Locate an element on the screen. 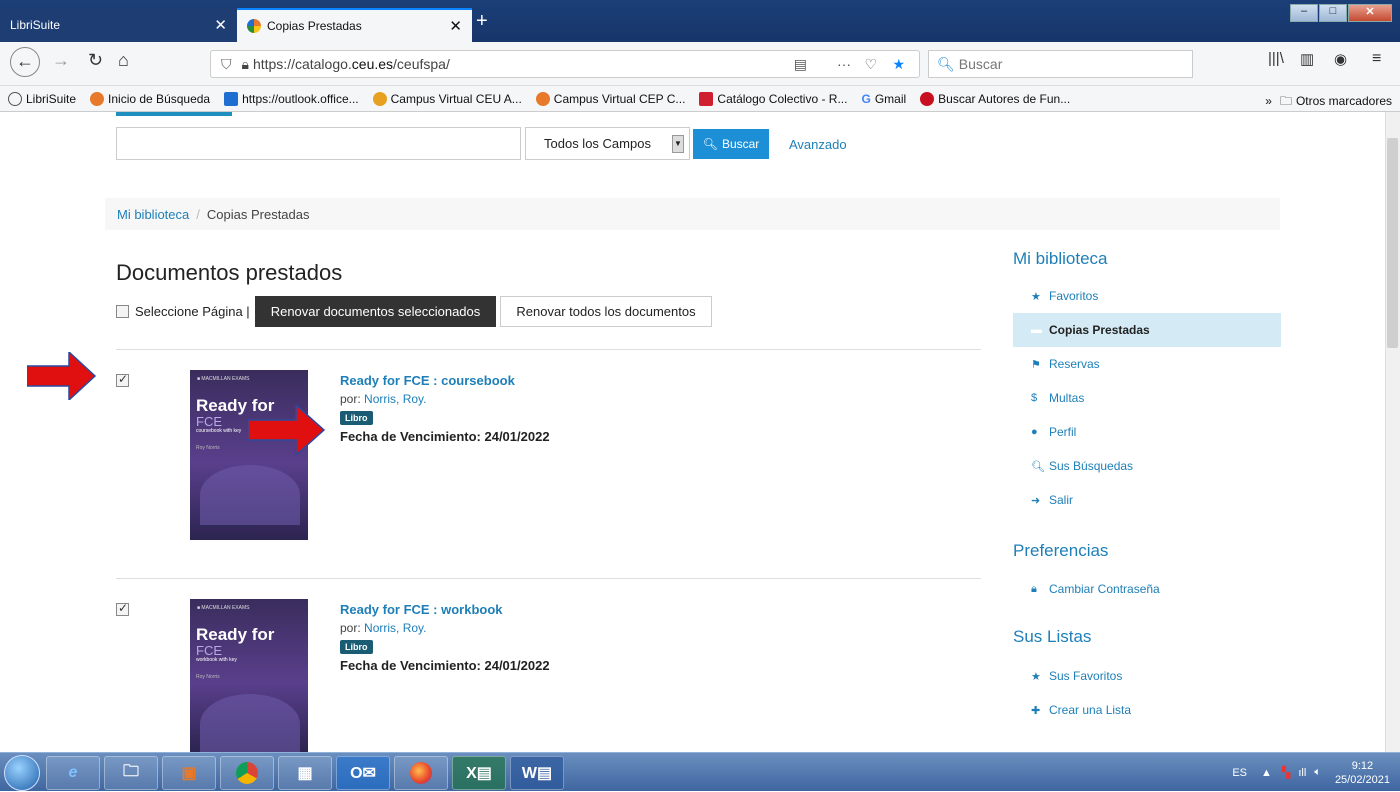  sidebar-item-reservas: ⚑ Reservas is located at coordinates (1147, 364).